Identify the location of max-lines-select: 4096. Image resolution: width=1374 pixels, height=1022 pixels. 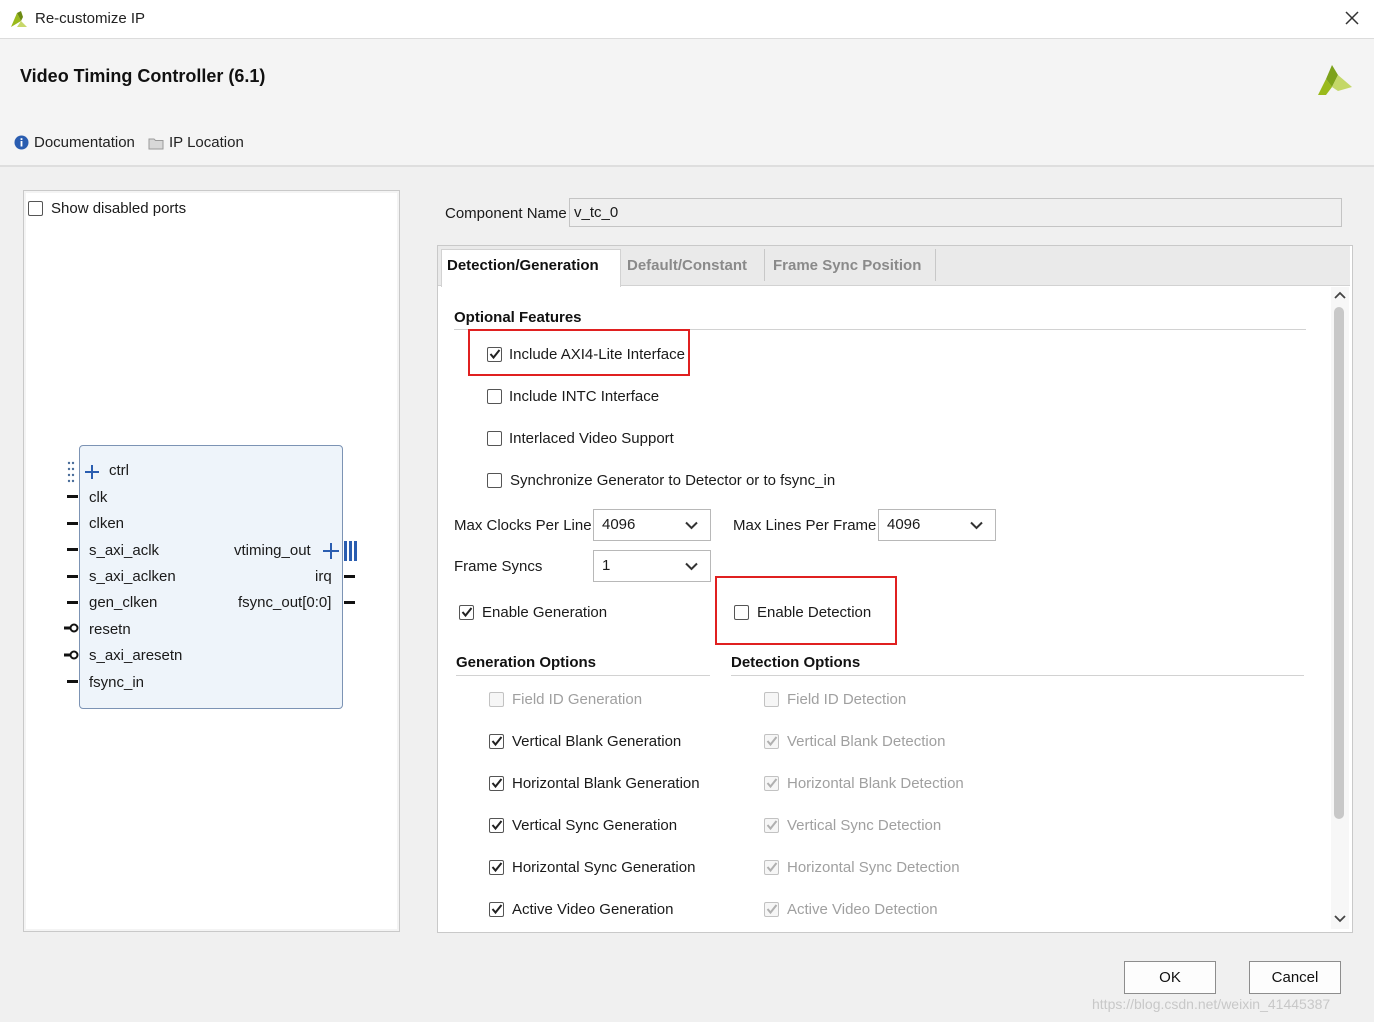
(937, 525).